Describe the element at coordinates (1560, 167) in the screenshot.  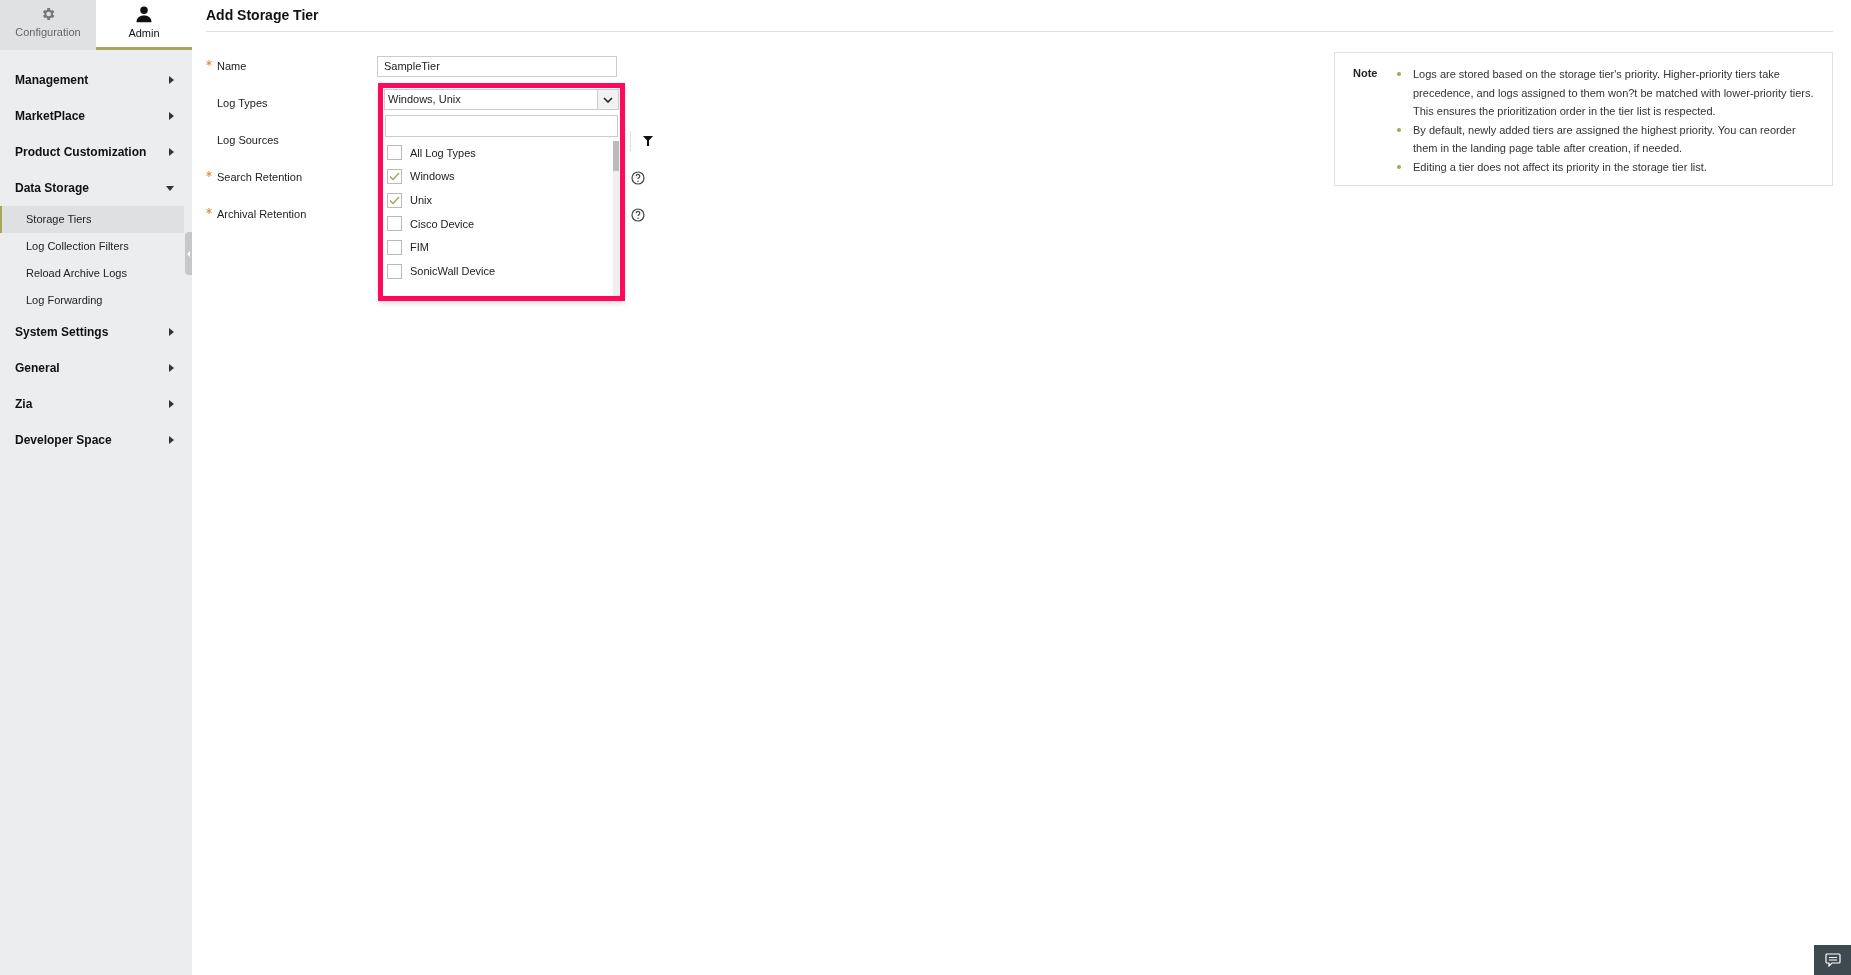
I see `note-text: Editing a tier does not affect its priority in the storage tier list.` at that location.